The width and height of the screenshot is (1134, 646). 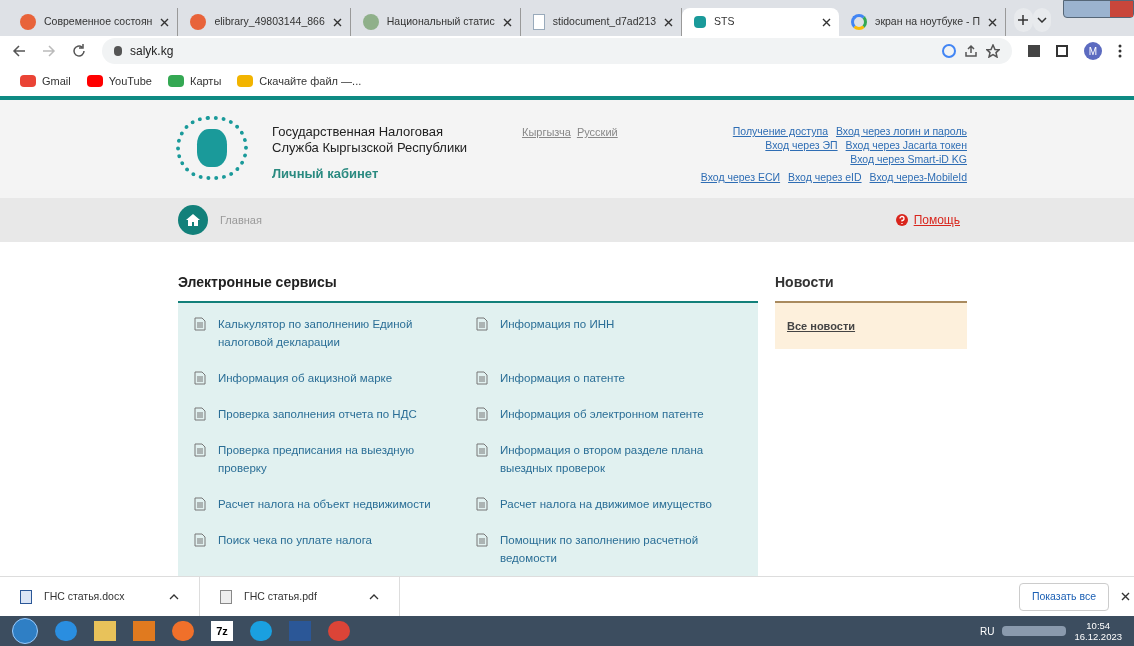 I want to click on bookmark-link: Карты, so click(x=205, y=81).